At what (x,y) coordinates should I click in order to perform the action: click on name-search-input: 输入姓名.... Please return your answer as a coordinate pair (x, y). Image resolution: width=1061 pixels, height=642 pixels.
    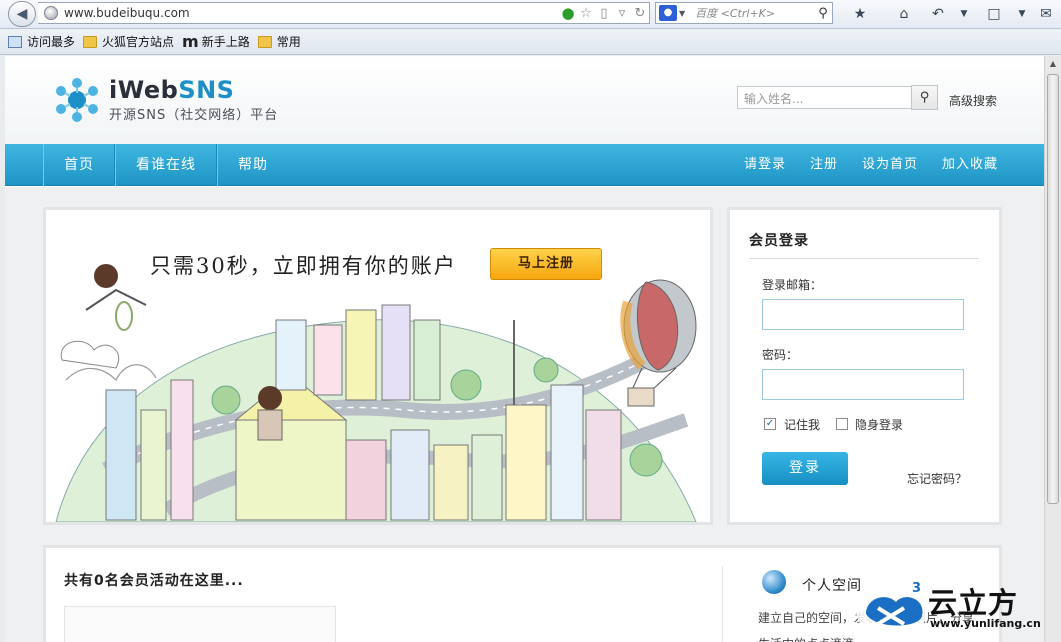
    Looking at the image, I should click on (824, 97).